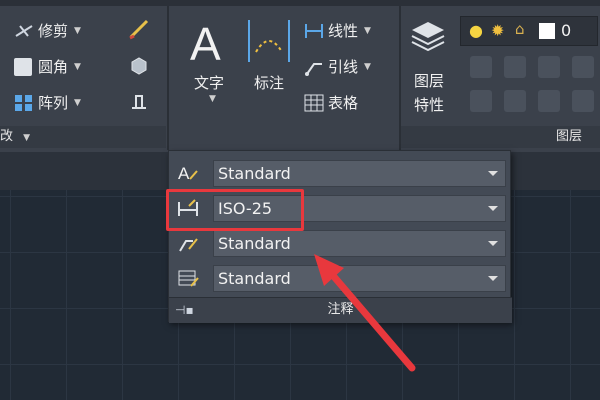  Describe the element at coordinates (313, 67) in the screenshot. I see `leader-icon` at that location.